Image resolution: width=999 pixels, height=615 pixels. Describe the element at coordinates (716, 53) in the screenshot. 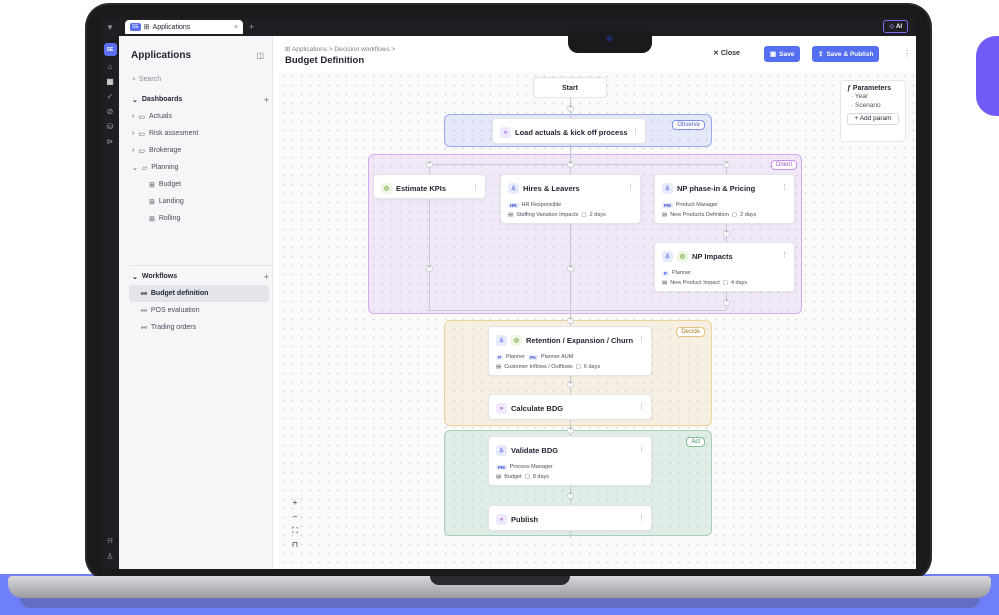

I see `close-icon: ✕` at that location.